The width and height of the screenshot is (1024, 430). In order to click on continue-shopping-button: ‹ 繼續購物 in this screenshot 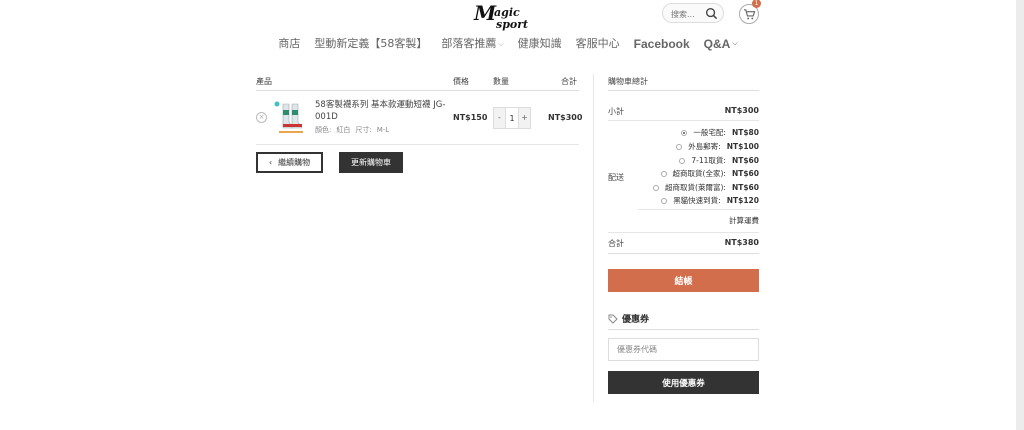, I will do `click(289, 162)`.